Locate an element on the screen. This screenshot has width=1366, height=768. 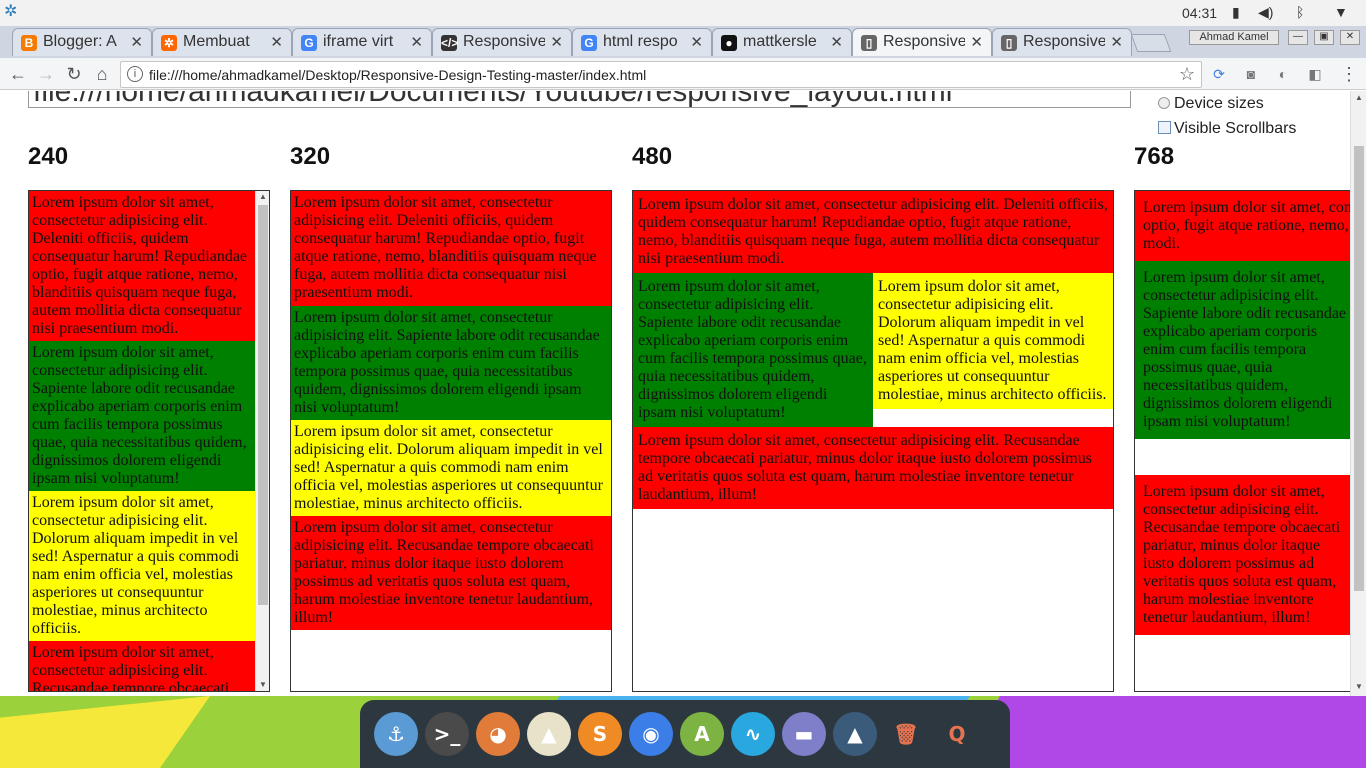
github-icon: ● is located at coordinates (729, 43).